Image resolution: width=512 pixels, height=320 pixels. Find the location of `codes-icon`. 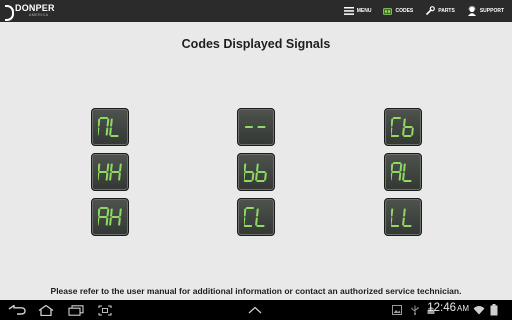

codes-icon is located at coordinates (388, 11).